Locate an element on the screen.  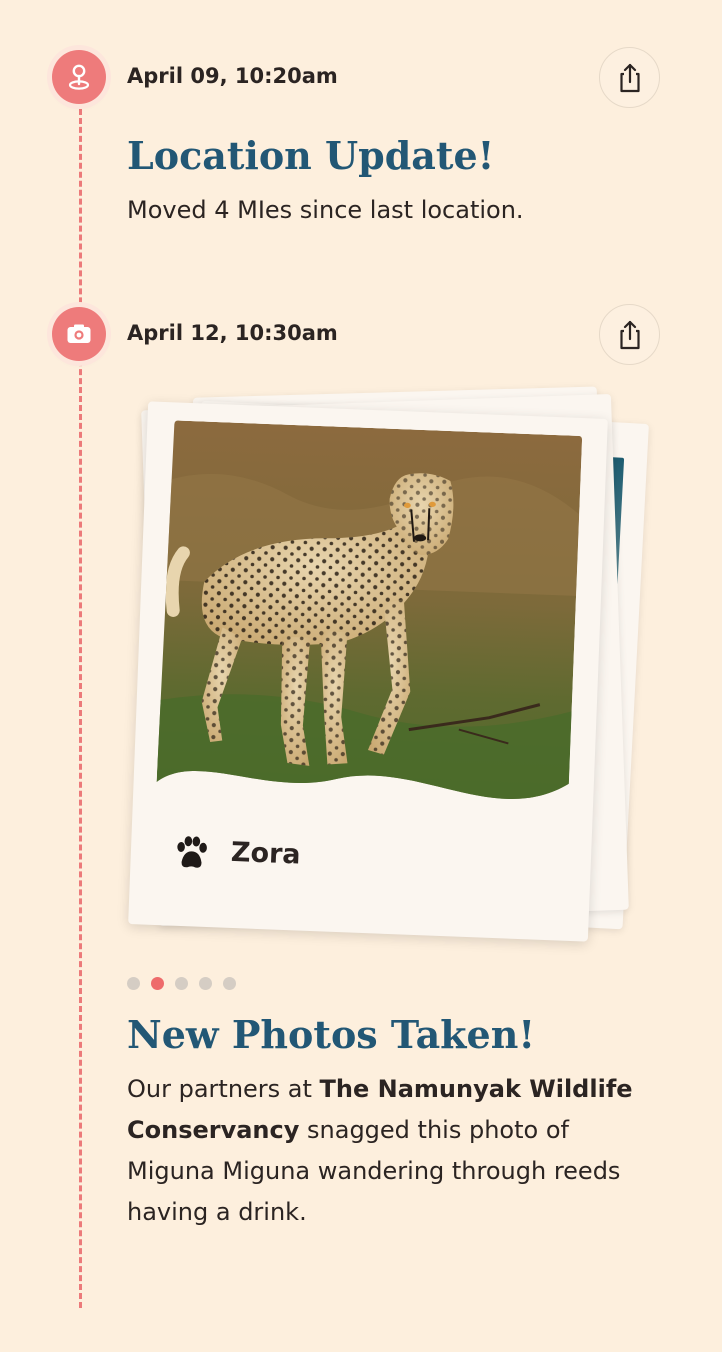
carousel-dots is located at coordinates (181, 983).